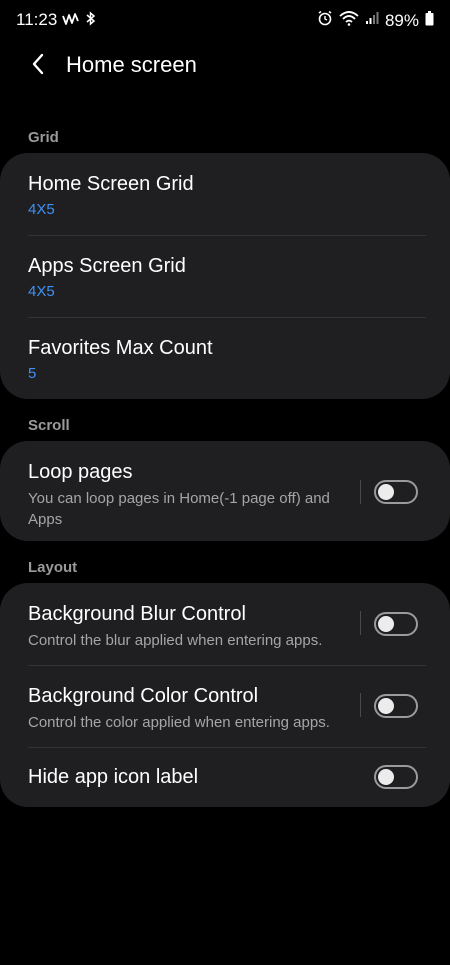 This screenshot has height=965, width=450. I want to click on activity-icon, so click(71, 21).